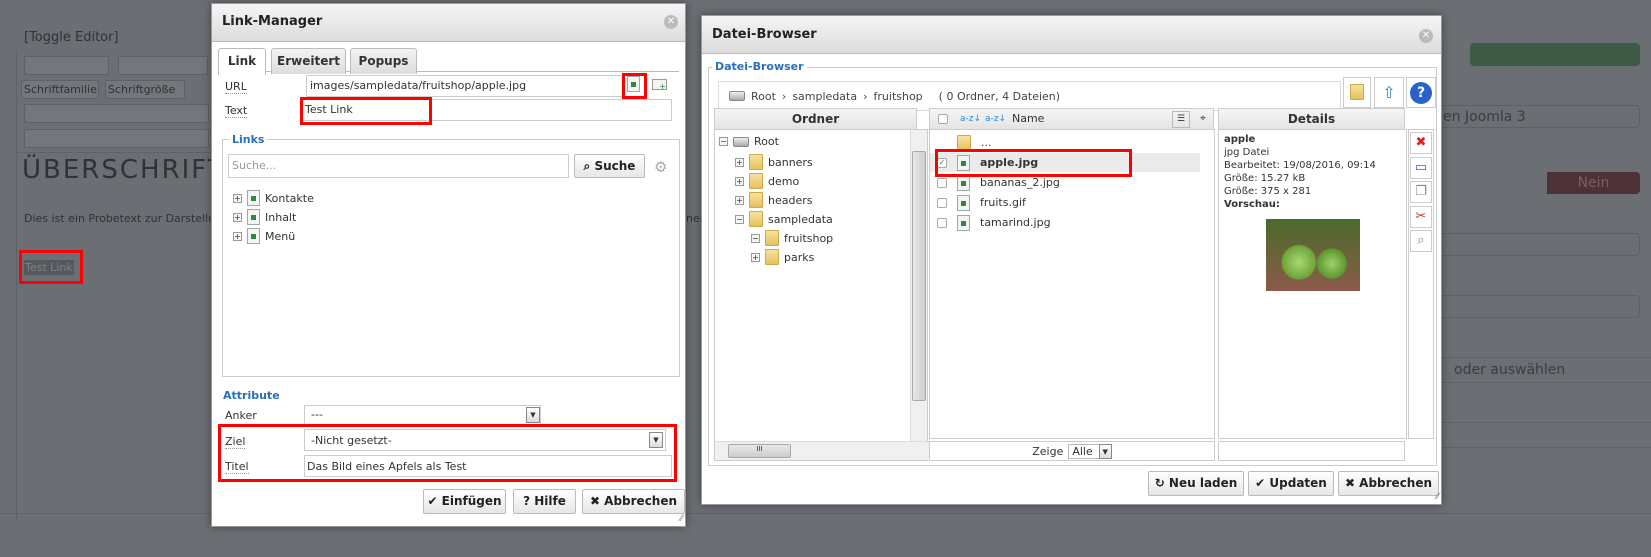 Image resolution: width=1651 pixels, height=557 pixels. What do you see at coordinates (1421, 143) in the screenshot?
I see `delete-icon: ✖` at bounding box center [1421, 143].